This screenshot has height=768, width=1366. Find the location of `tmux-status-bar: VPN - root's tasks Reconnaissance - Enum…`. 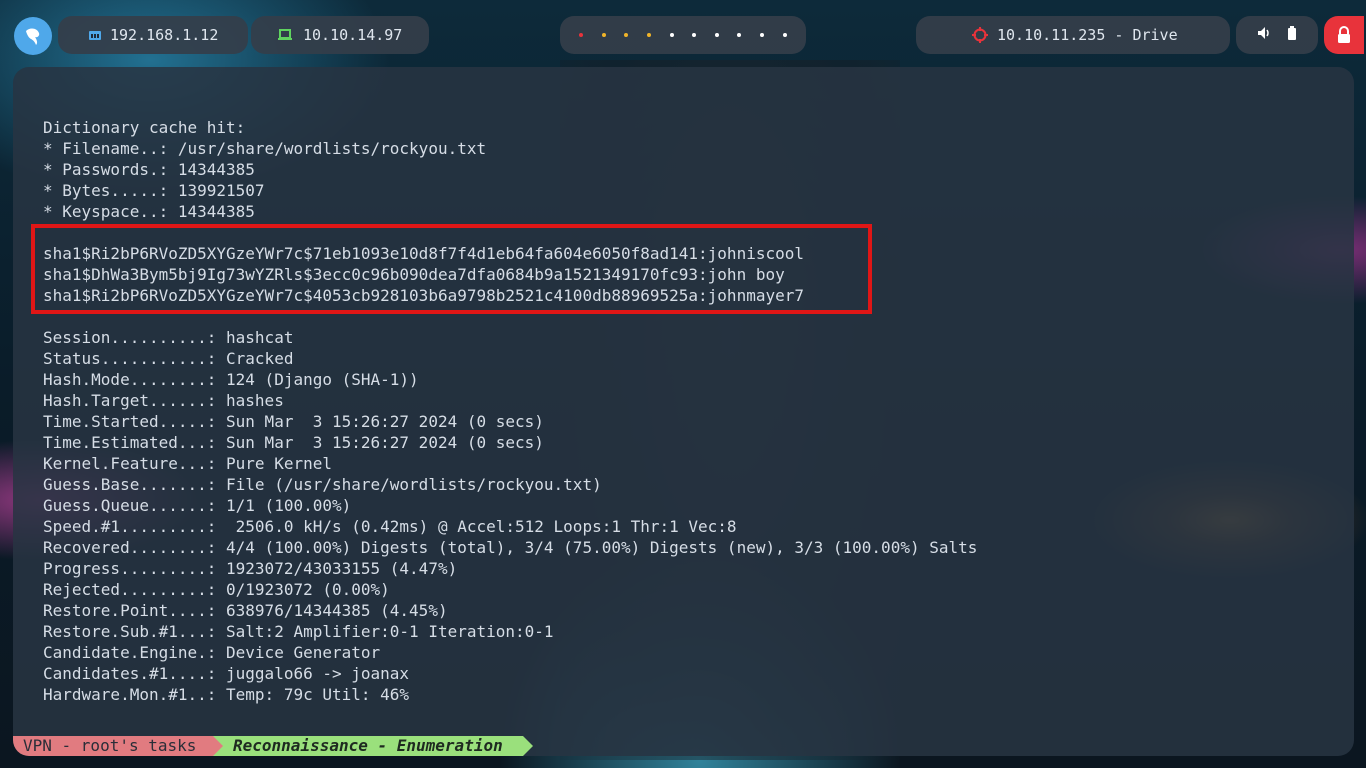

tmux-status-bar: VPN - root's tasks Reconnaissance - Enum… is located at coordinates (293, 746).